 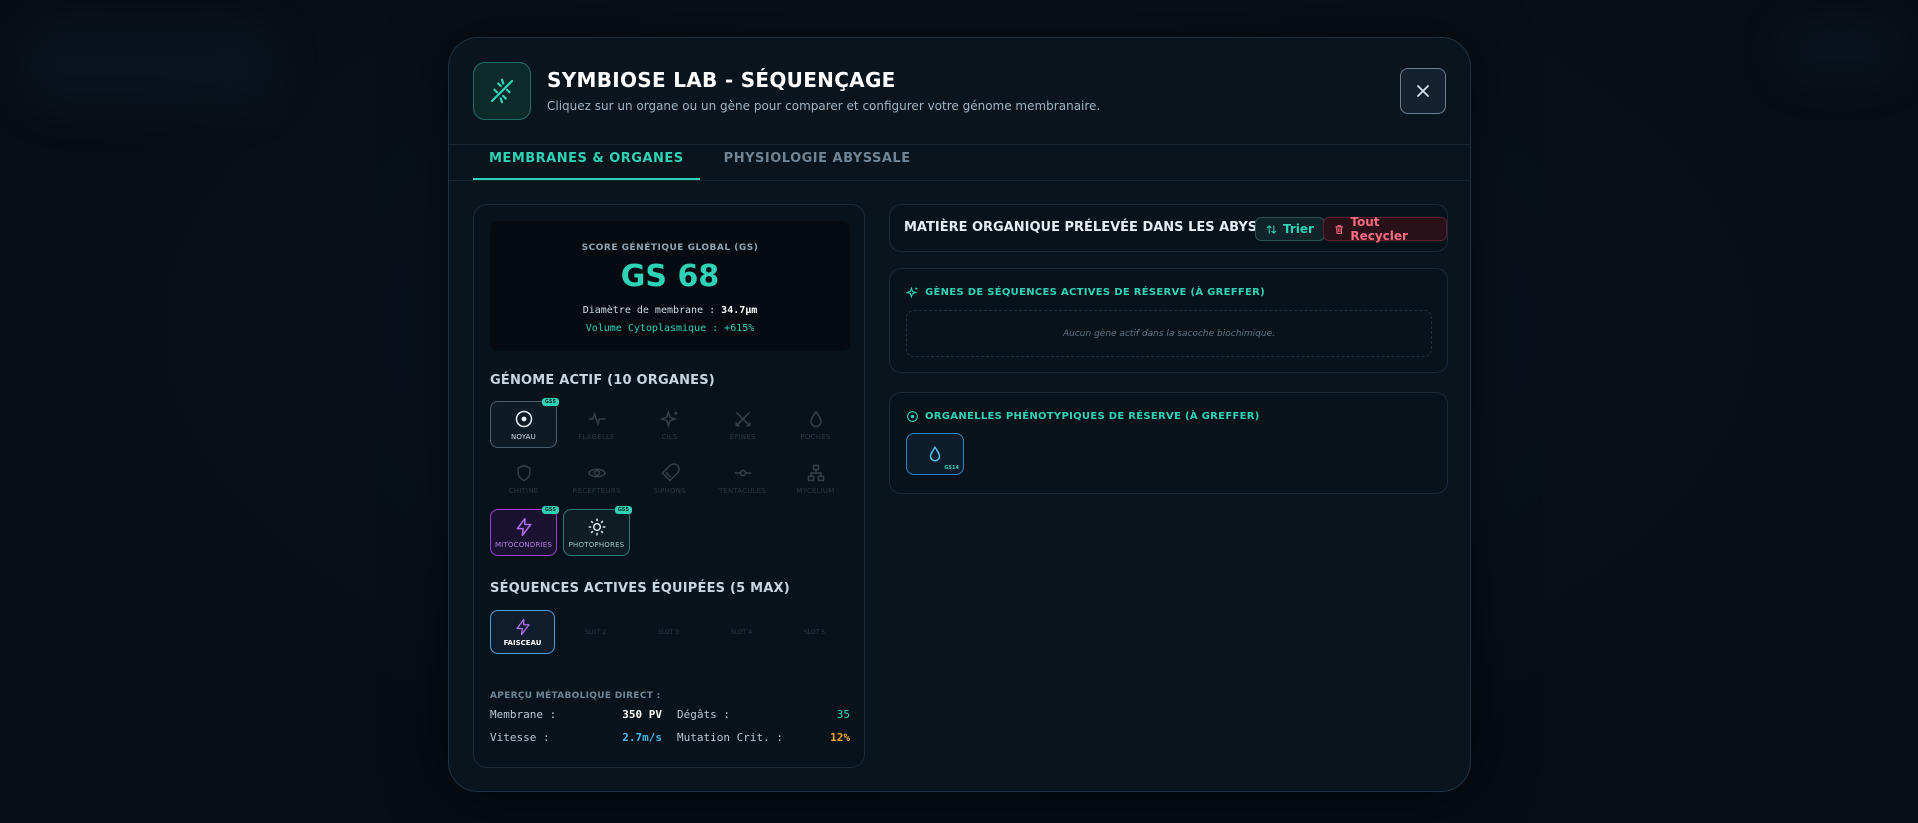 I want to click on organ-label: FLAGELLE, so click(x=596, y=436).